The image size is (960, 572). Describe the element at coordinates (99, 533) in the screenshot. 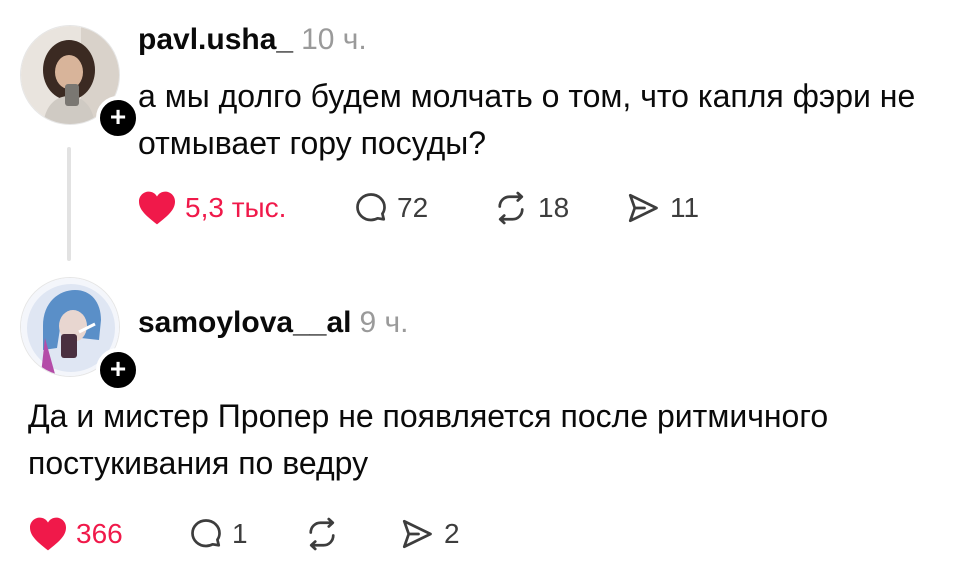

I see `like-count: 366` at that location.